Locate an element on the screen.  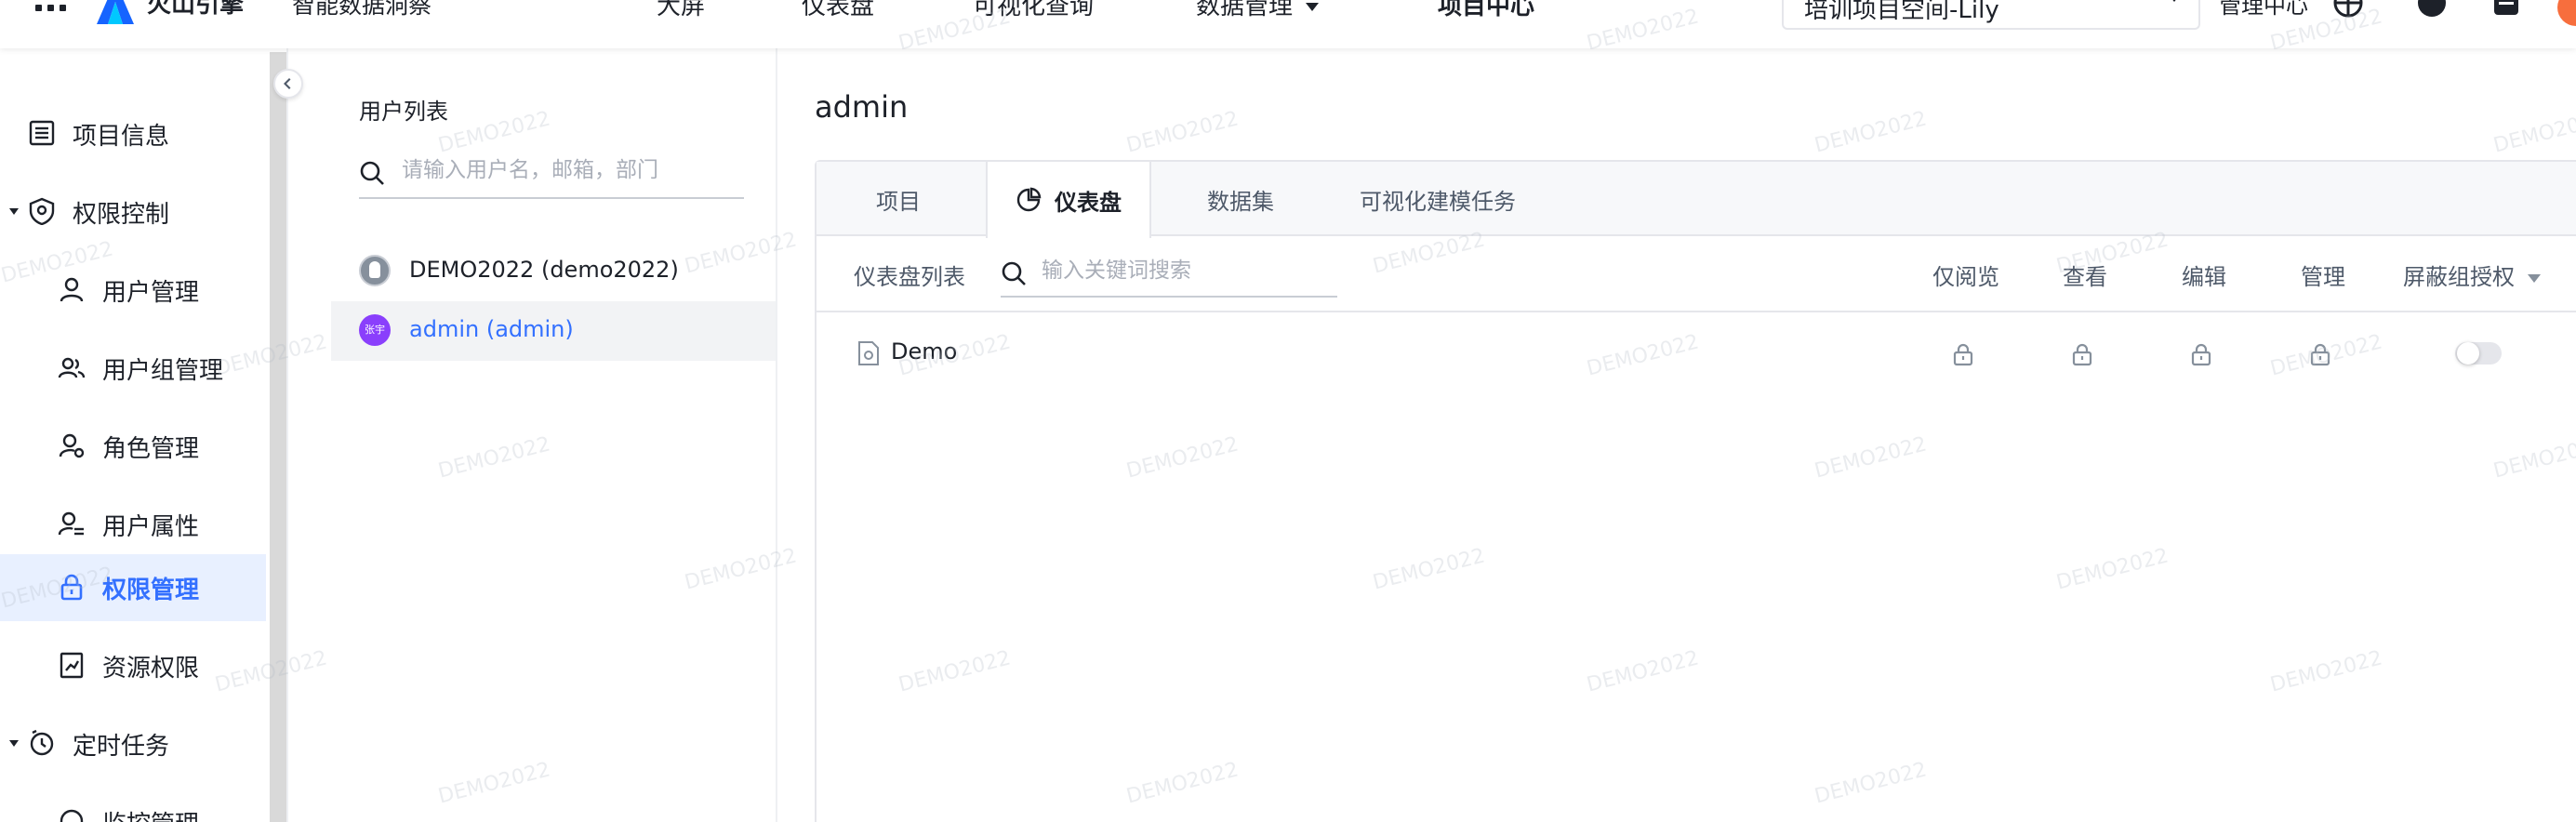
dashboard-list-toolbar: 仪表盘列表 仅阅览 查看 编辑 管理 屏蔽组授权 is located at coordinates (1696, 274).